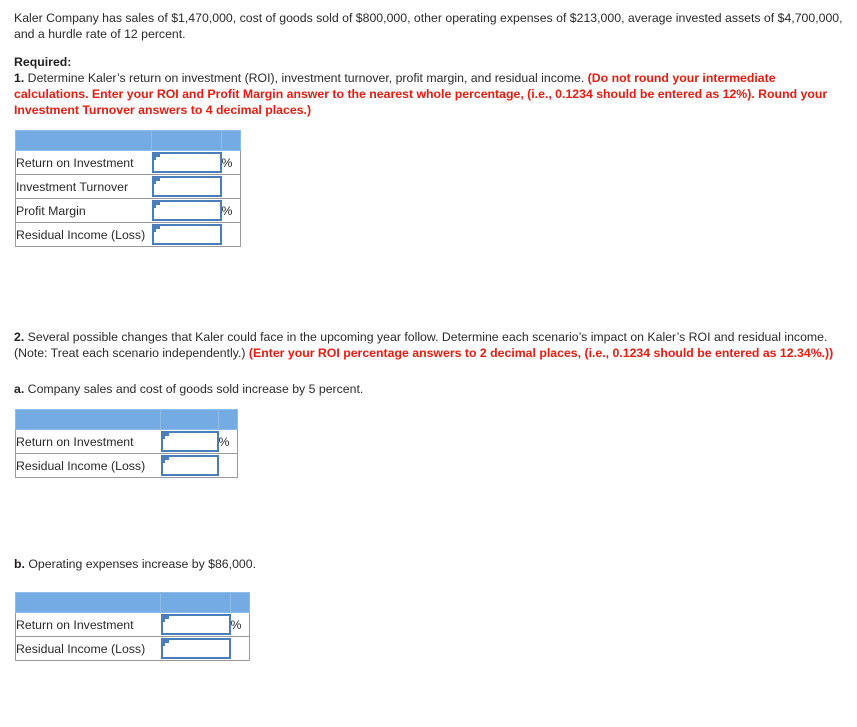 Image resolution: width=857 pixels, height=727 pixels. What do you see at coordinates (19, 564) in the screenshot?
I see `scenario-b-letter: b.` at bounding box center [19, 564].